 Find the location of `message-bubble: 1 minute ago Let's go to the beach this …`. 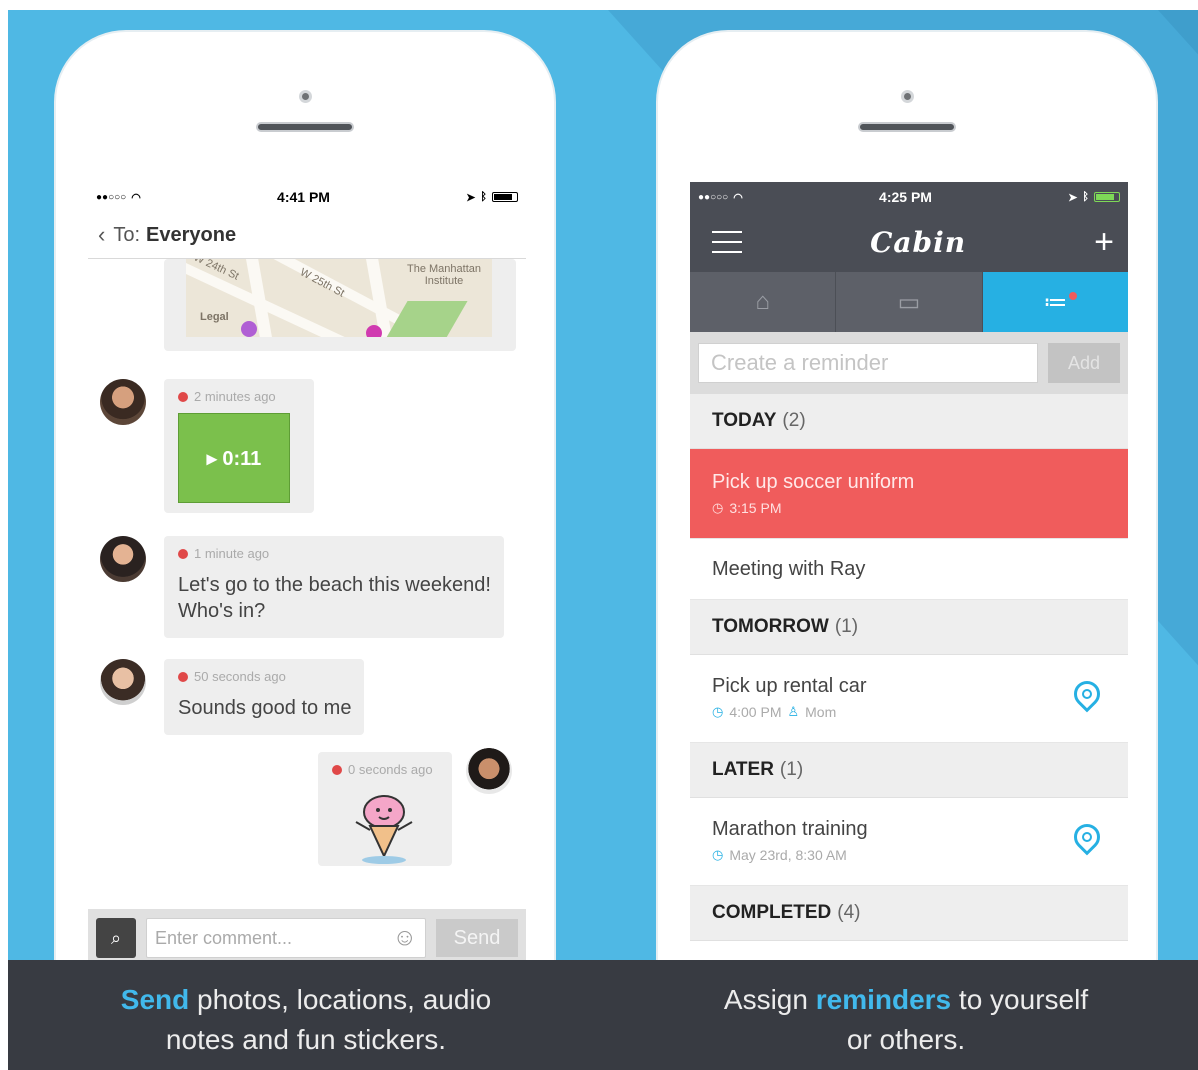

message-bubble: 1 minute ago Let's go to the beach this … is located at coordinates (334, 587).